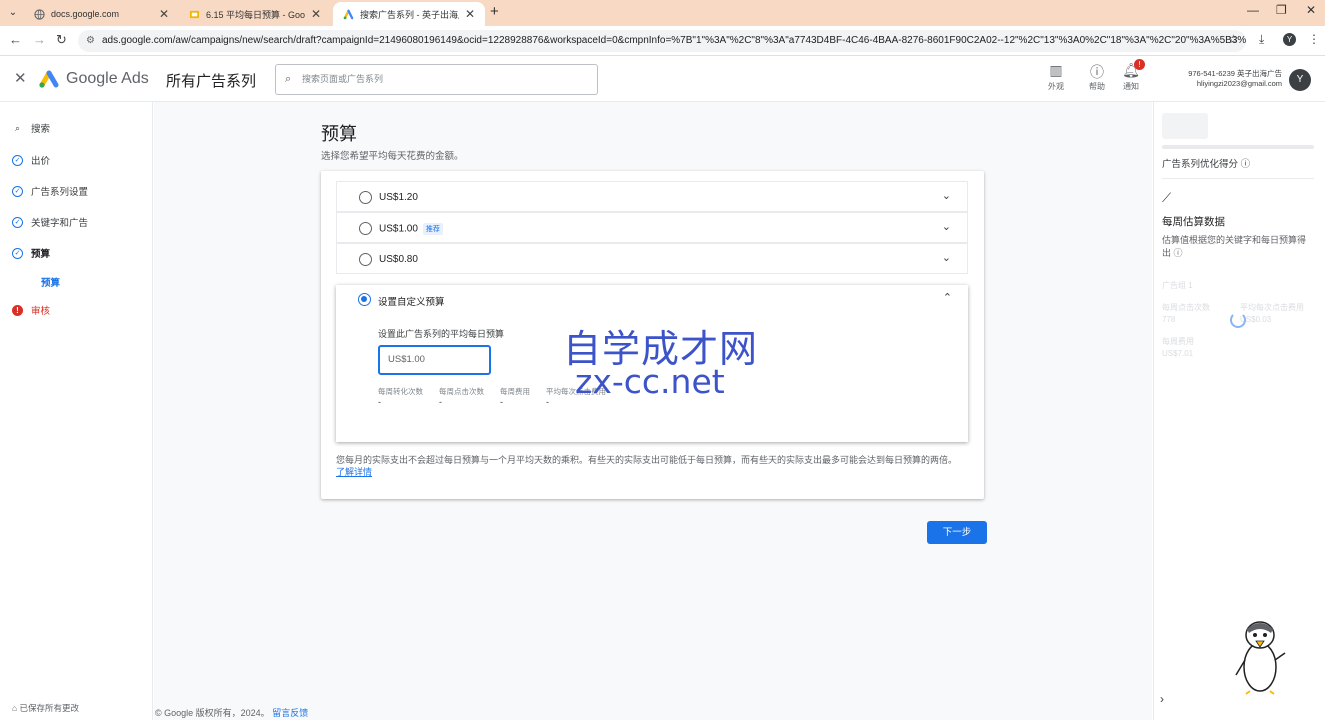 Image resolution: width=1325 pixels, height=720 pixels. What do you see at coordinates (411, 302) in the screenshot?
I see `custom-budget-label: 设置自定义预算` at bounding box center [411, 302].